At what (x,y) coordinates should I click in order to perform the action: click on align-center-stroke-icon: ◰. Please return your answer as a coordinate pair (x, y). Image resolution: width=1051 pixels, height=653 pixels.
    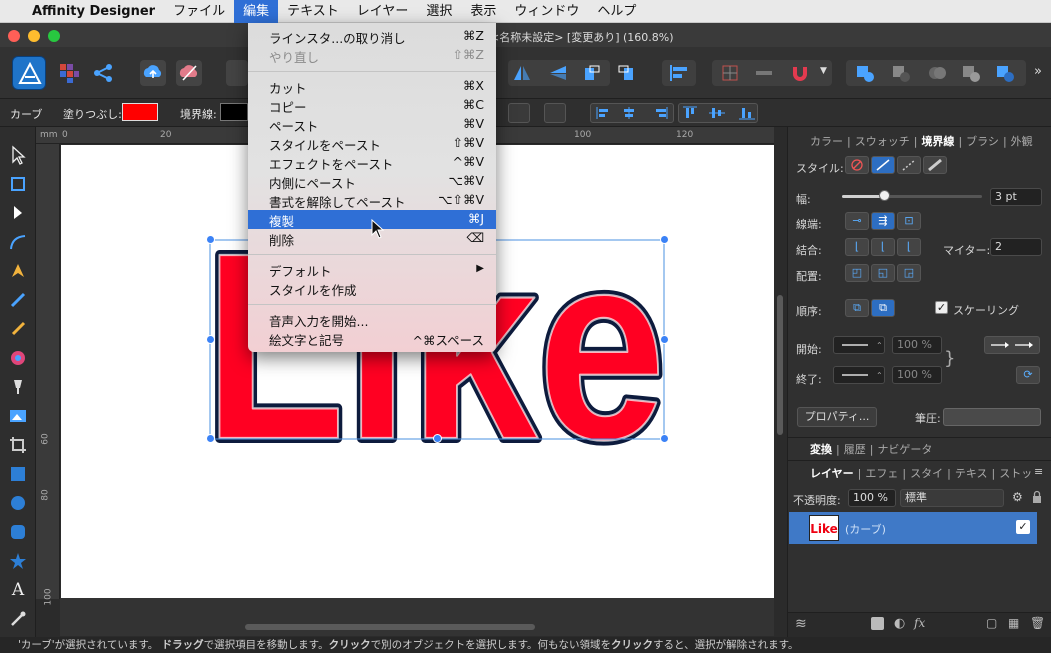
    Looking at the image, I should click on (857, 273).